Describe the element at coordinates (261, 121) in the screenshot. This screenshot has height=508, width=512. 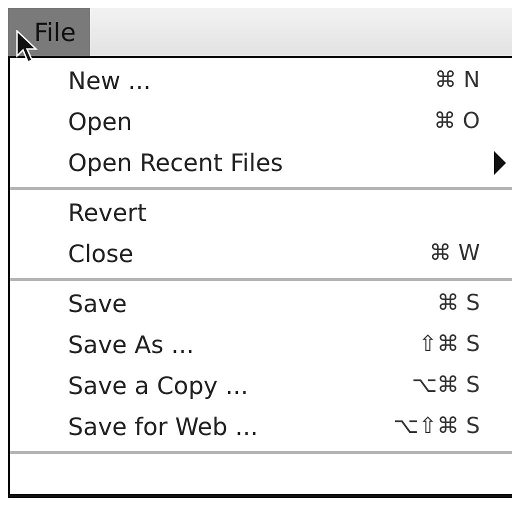
I see `menu-item: Open ⌘ O` at that location.